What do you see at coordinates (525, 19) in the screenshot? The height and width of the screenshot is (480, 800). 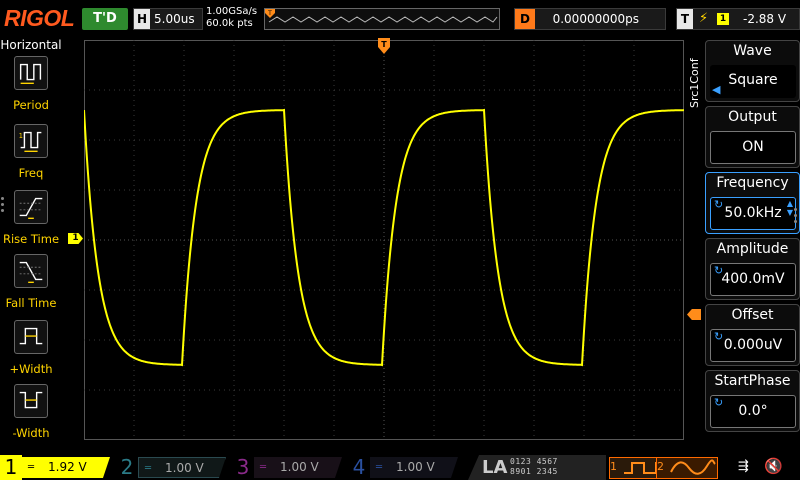 I see `delay-label: D` at bounding box center [525, 19].